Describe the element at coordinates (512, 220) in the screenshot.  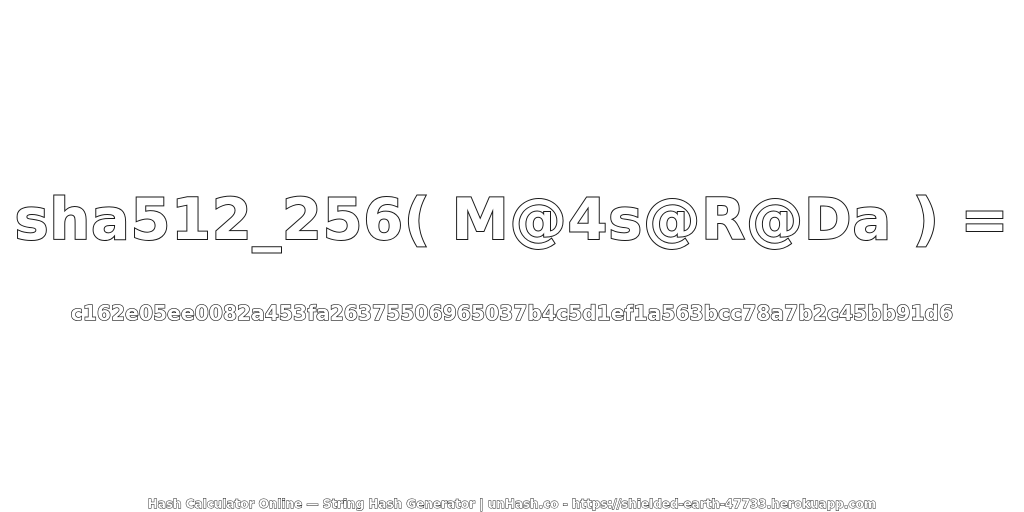
I see `hash-expression-title: sha512_256( M@4s@R@Da ) =` at that location.